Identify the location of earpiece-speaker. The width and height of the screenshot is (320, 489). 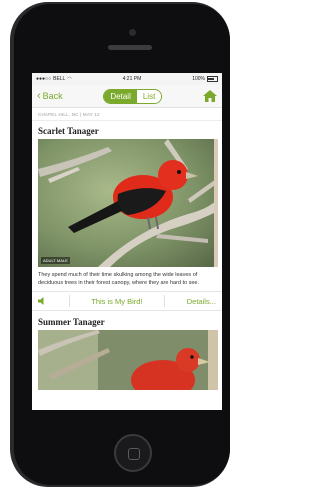
(130, 47).